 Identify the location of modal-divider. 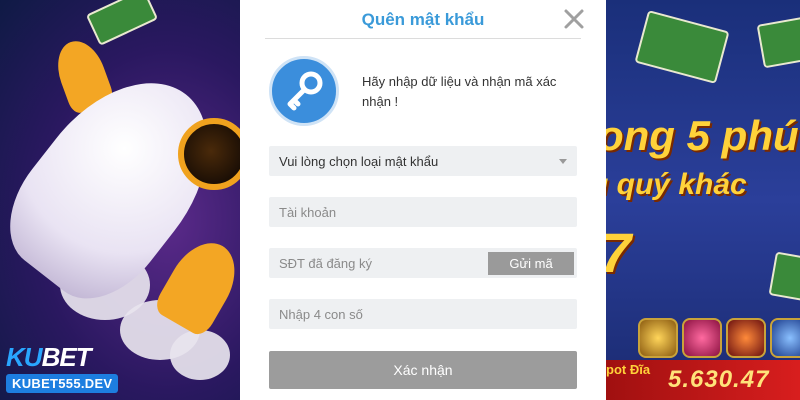
(423, 38).